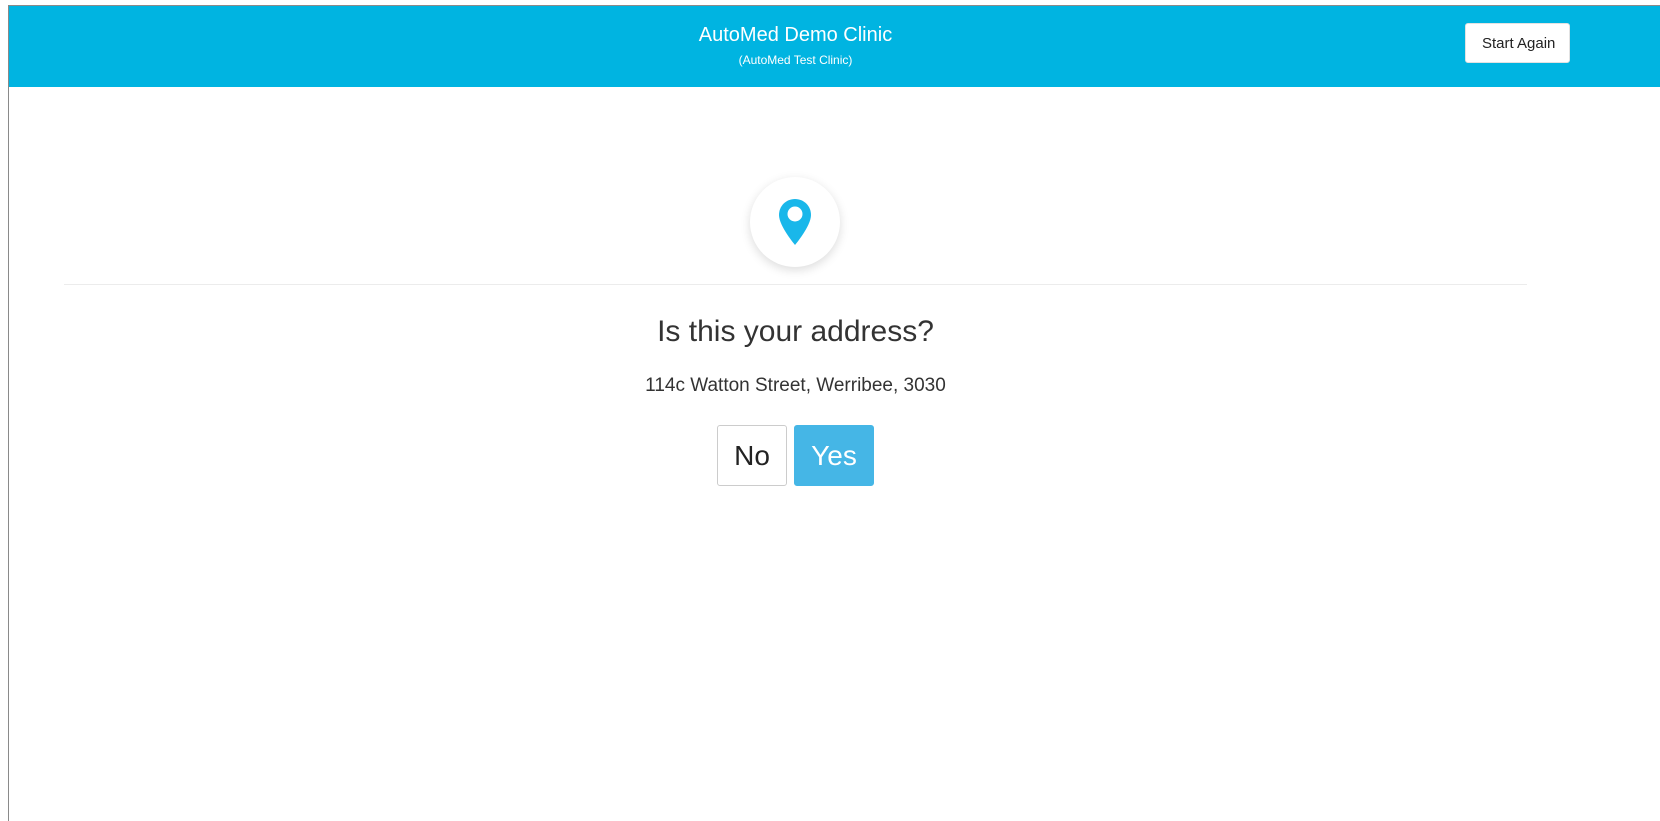 Image resolution: width=1660 pixels, height=821 pixels. I want to click on section-divider, so click(795, 284).